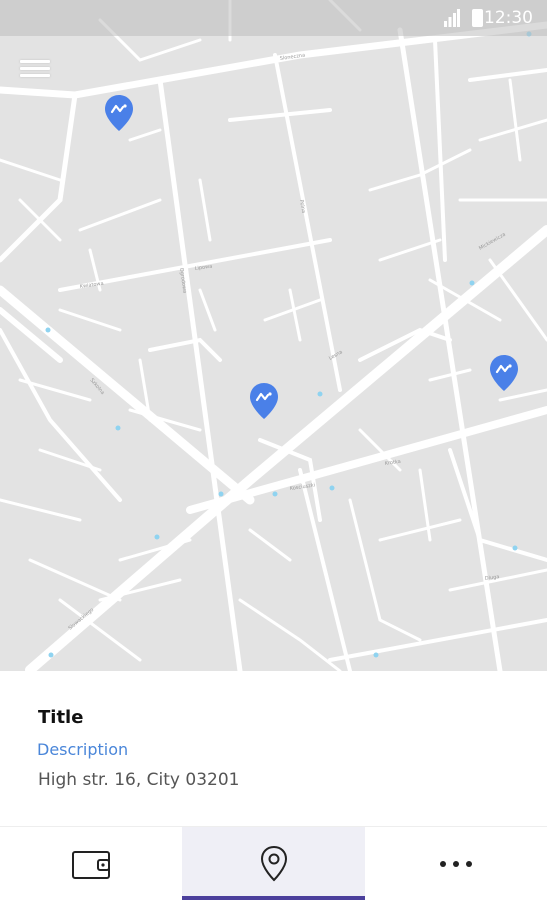 The height and width of the screenshot is (900, 547). I want to click on wallet-icon, so click(91, 865).